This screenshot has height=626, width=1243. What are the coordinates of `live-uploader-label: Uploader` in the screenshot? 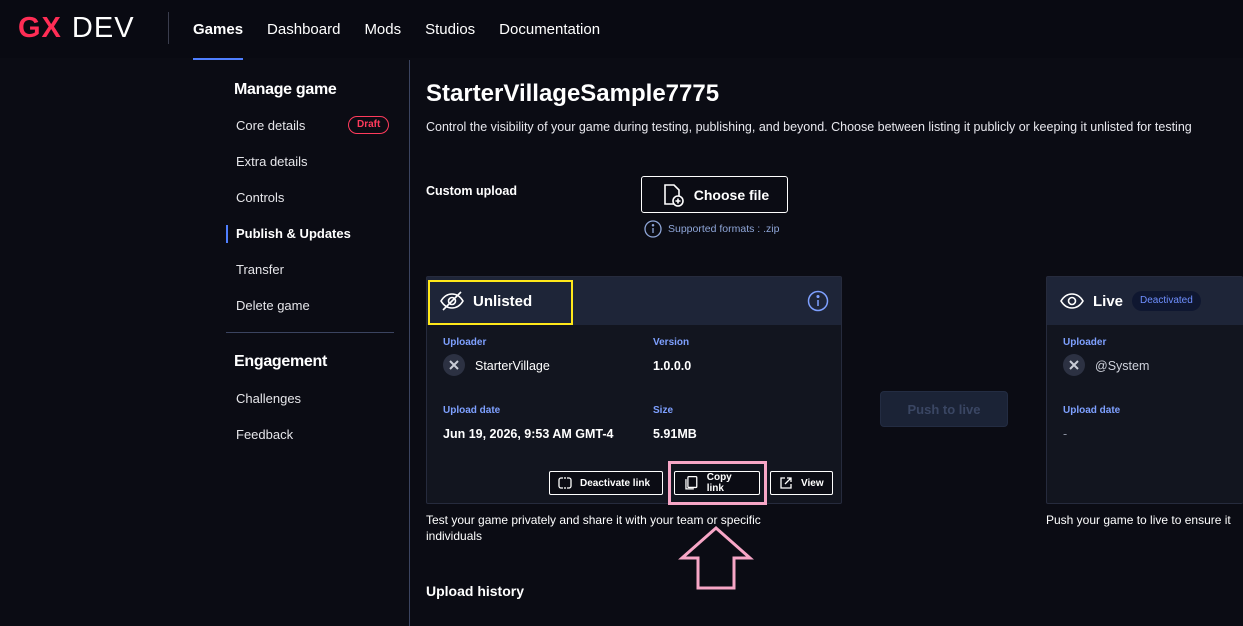 It's located at (1085, 342).